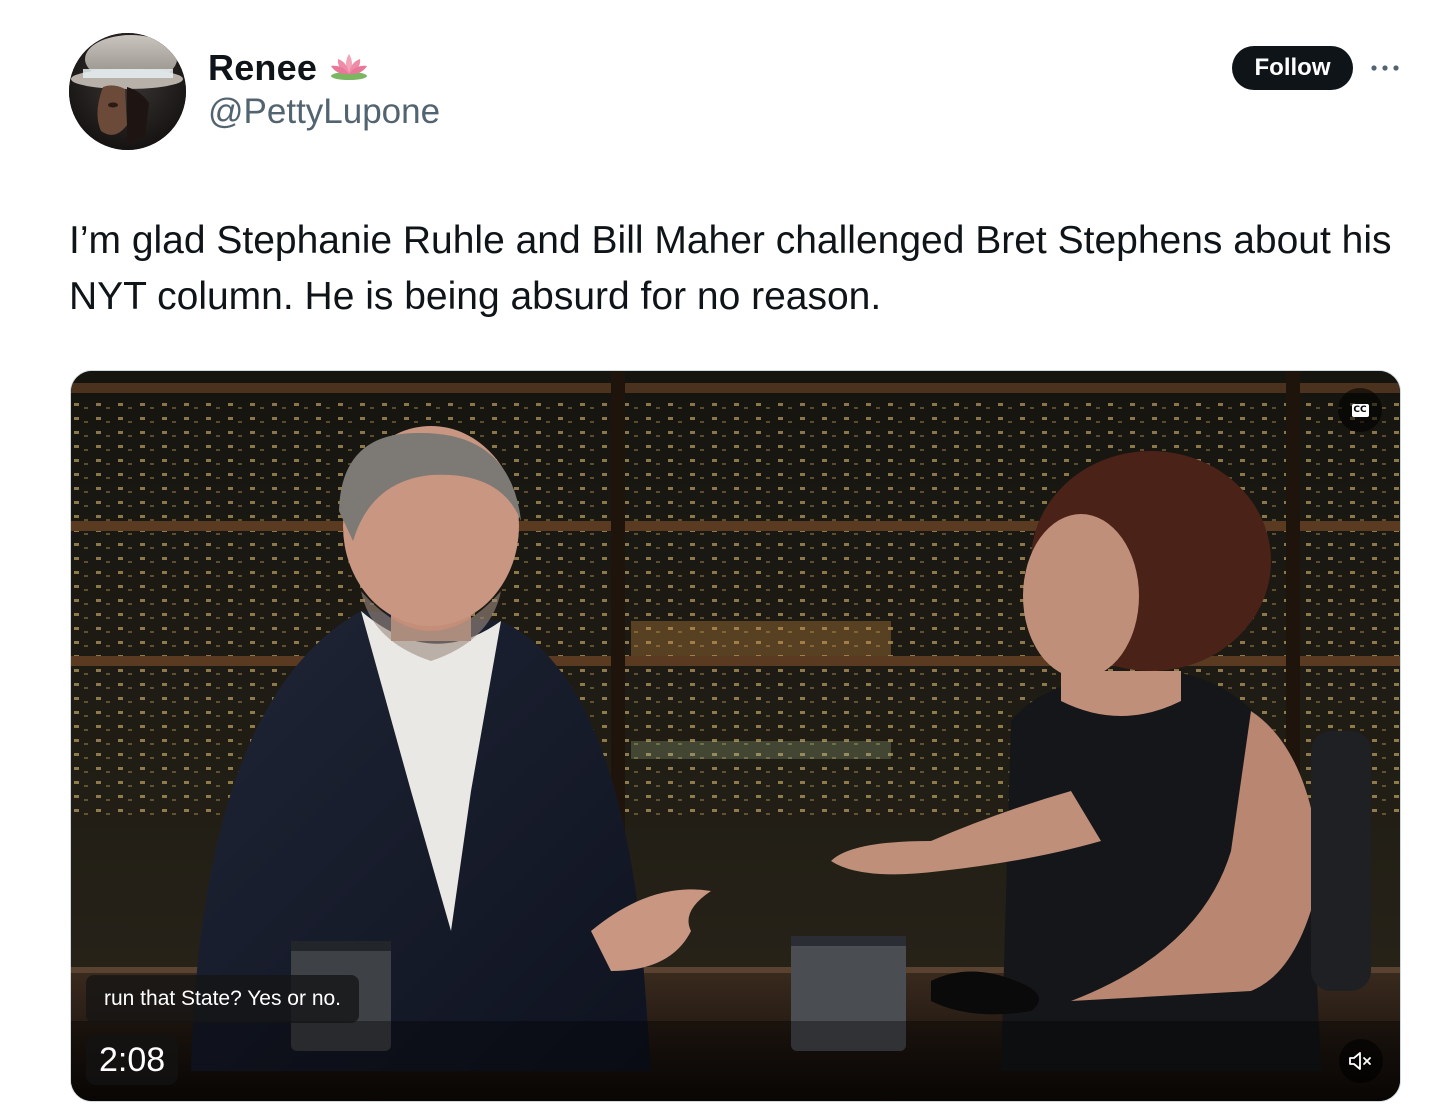  I want to click on closed-captions-icon: CC, so click(1360, 410).